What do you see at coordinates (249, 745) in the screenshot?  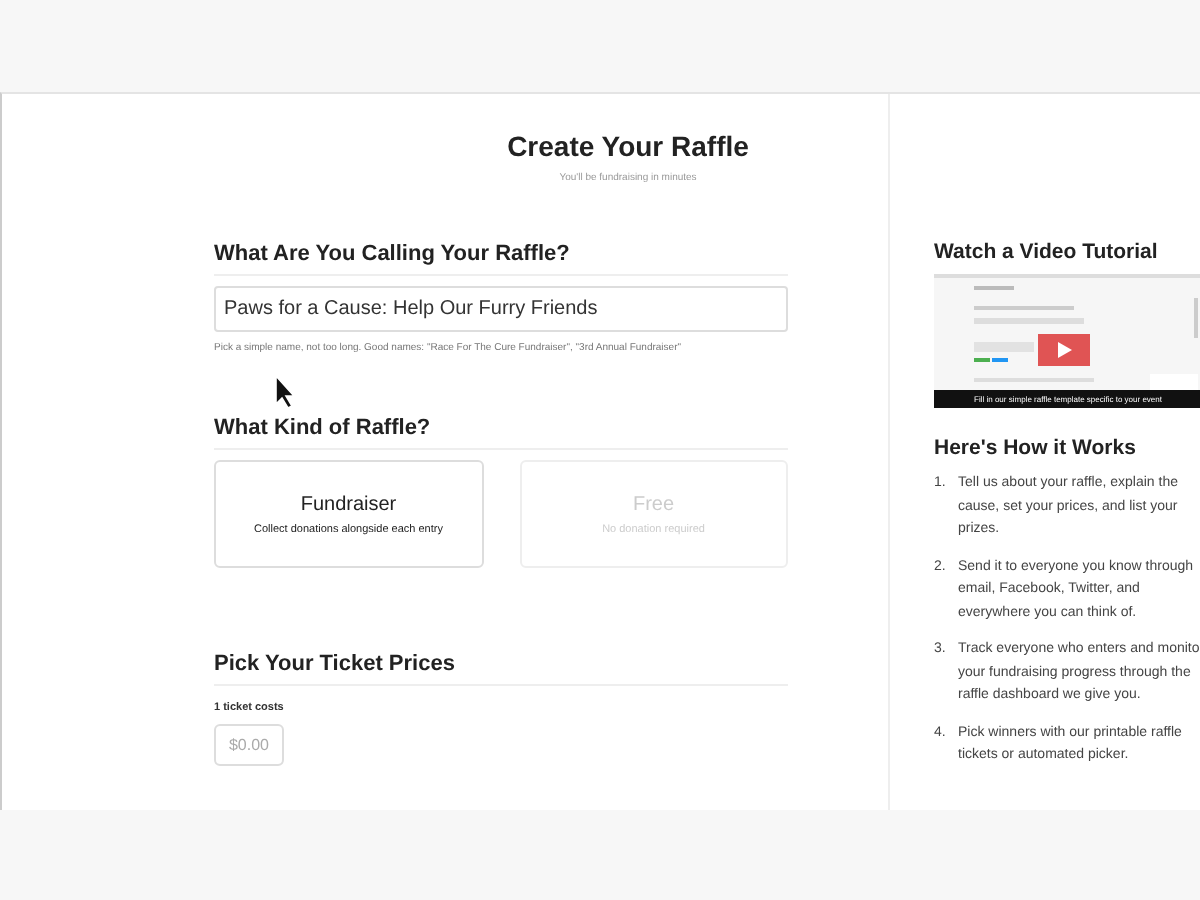 I see `ticket-price-field: $0.00` at bounding box center [249, 745].